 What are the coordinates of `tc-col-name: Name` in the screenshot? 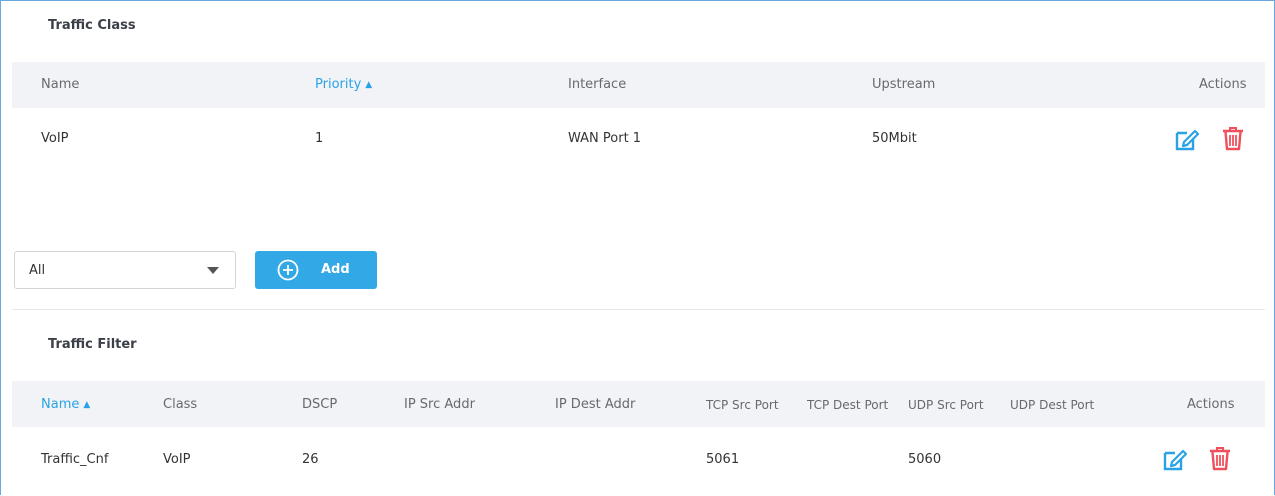 It's located at (60, 85).